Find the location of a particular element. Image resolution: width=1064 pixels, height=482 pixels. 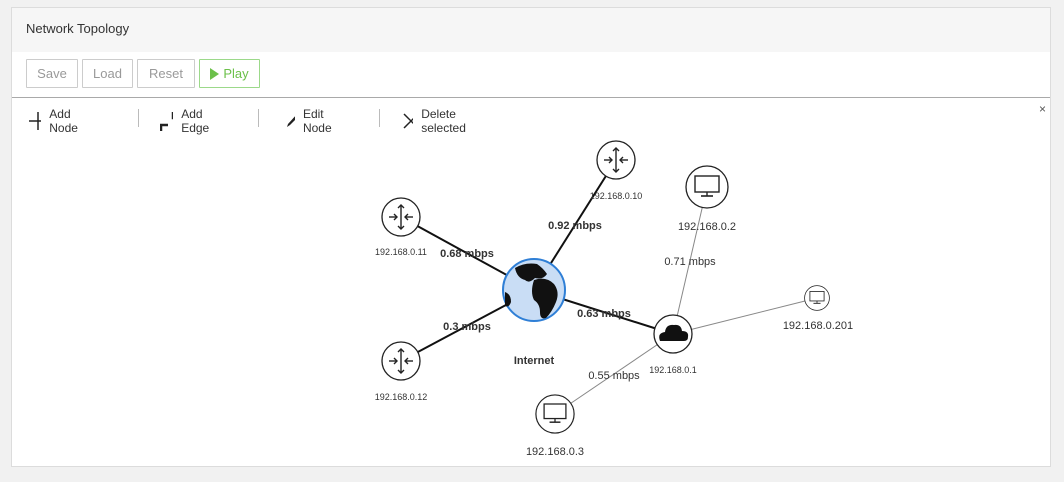

edge-label-internet-cloud: 0.63 mbps is located at coordinates (604, 314).